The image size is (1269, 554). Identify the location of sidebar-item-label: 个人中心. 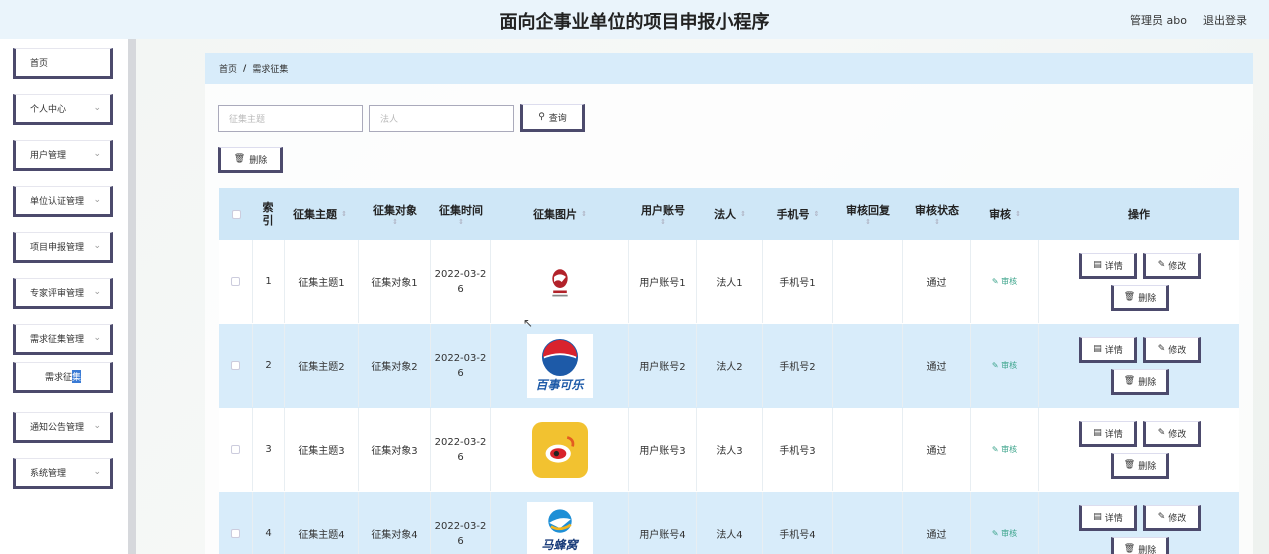
(48, 110).